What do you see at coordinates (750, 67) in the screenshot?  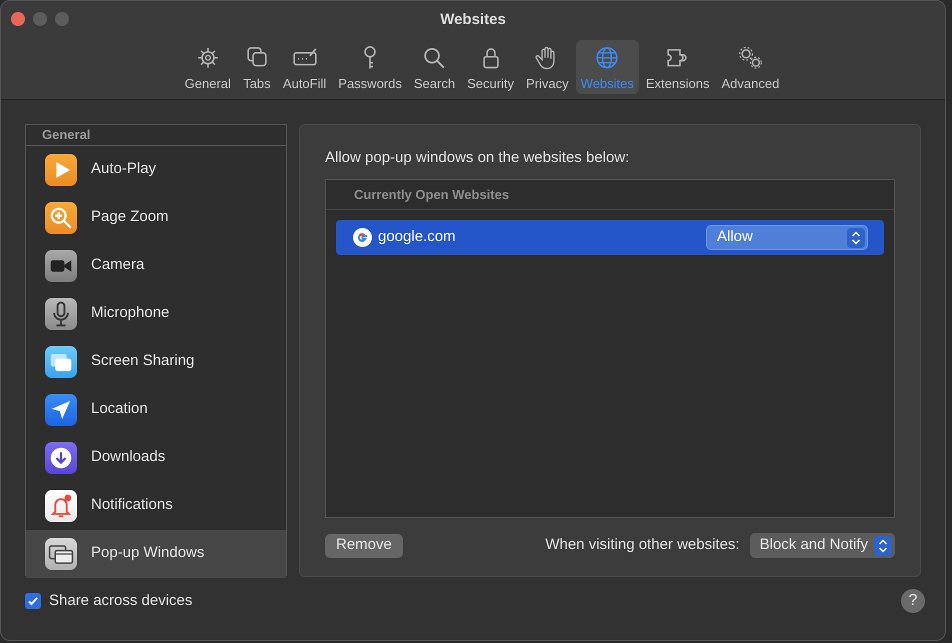 I see `toolbar-tab: Advanced` at bounding box center [750, 67].